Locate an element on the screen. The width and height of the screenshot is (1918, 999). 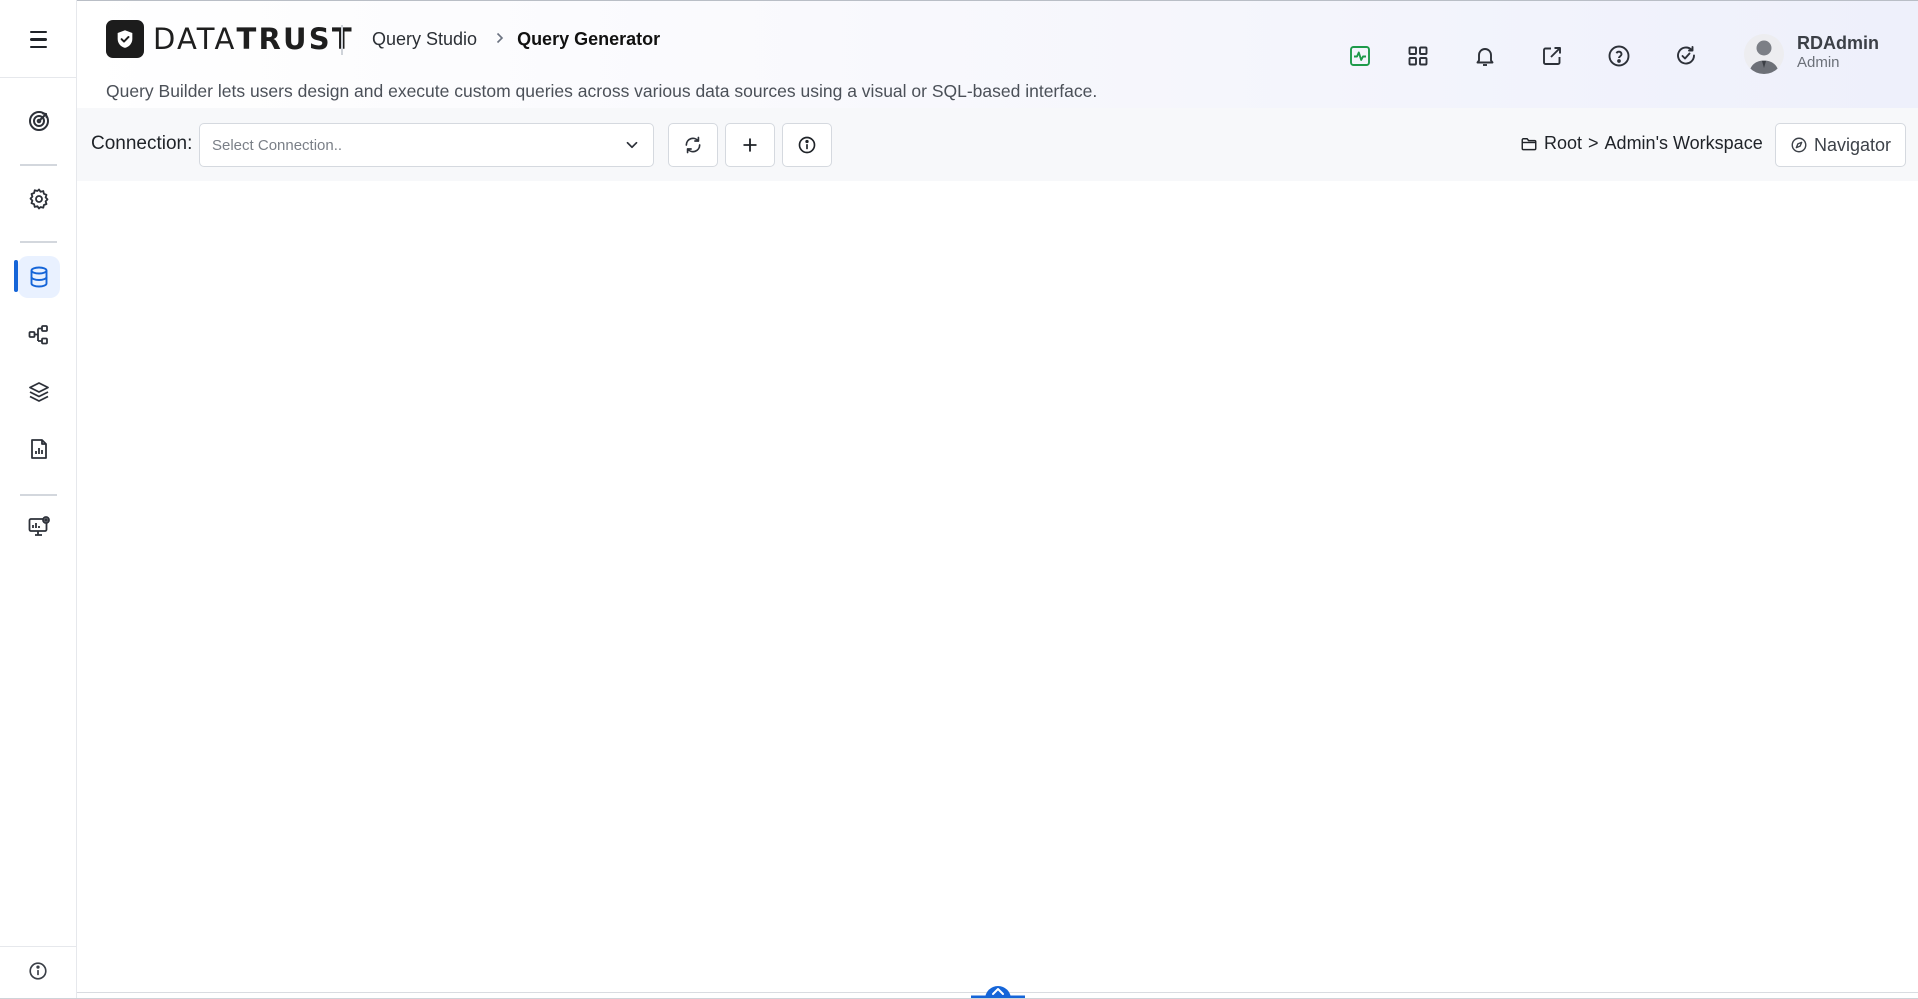
navigator-button: Navigator is located at coordinates (1840, 145).